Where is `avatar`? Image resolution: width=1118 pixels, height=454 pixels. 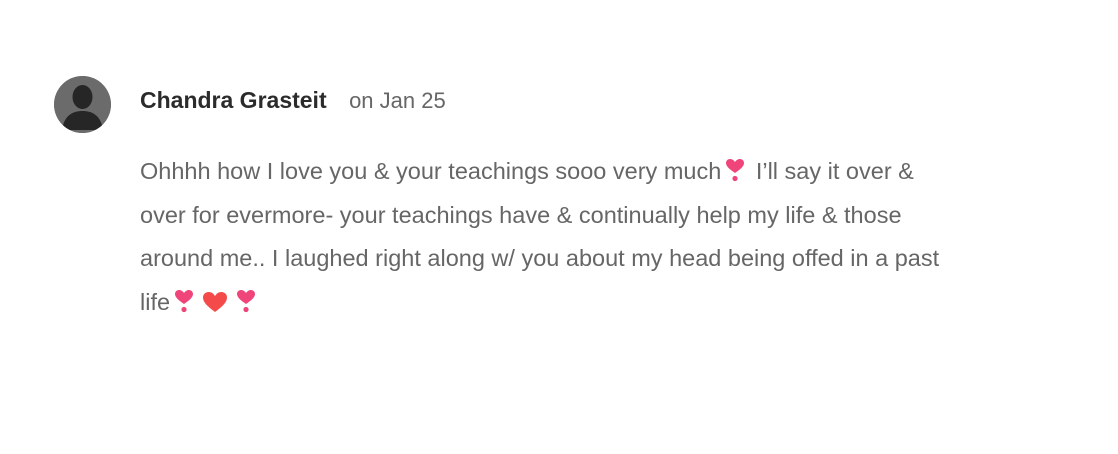 avatar is located at coordinates (82, 104).